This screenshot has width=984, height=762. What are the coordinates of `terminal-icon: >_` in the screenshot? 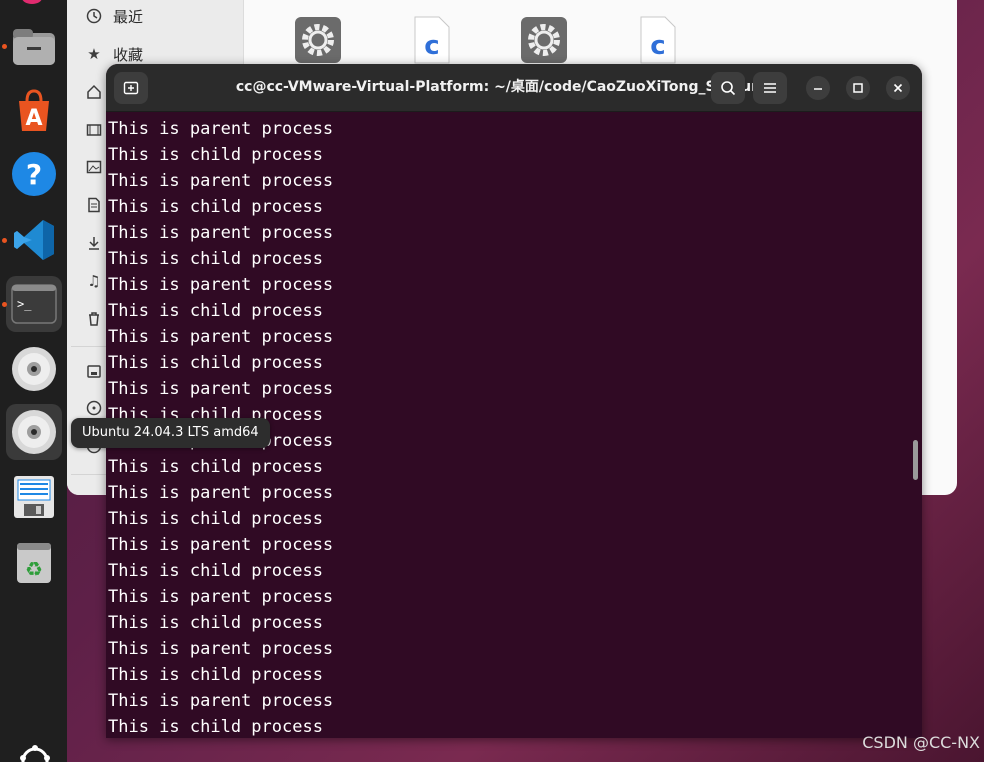 It's located at (34, 304).